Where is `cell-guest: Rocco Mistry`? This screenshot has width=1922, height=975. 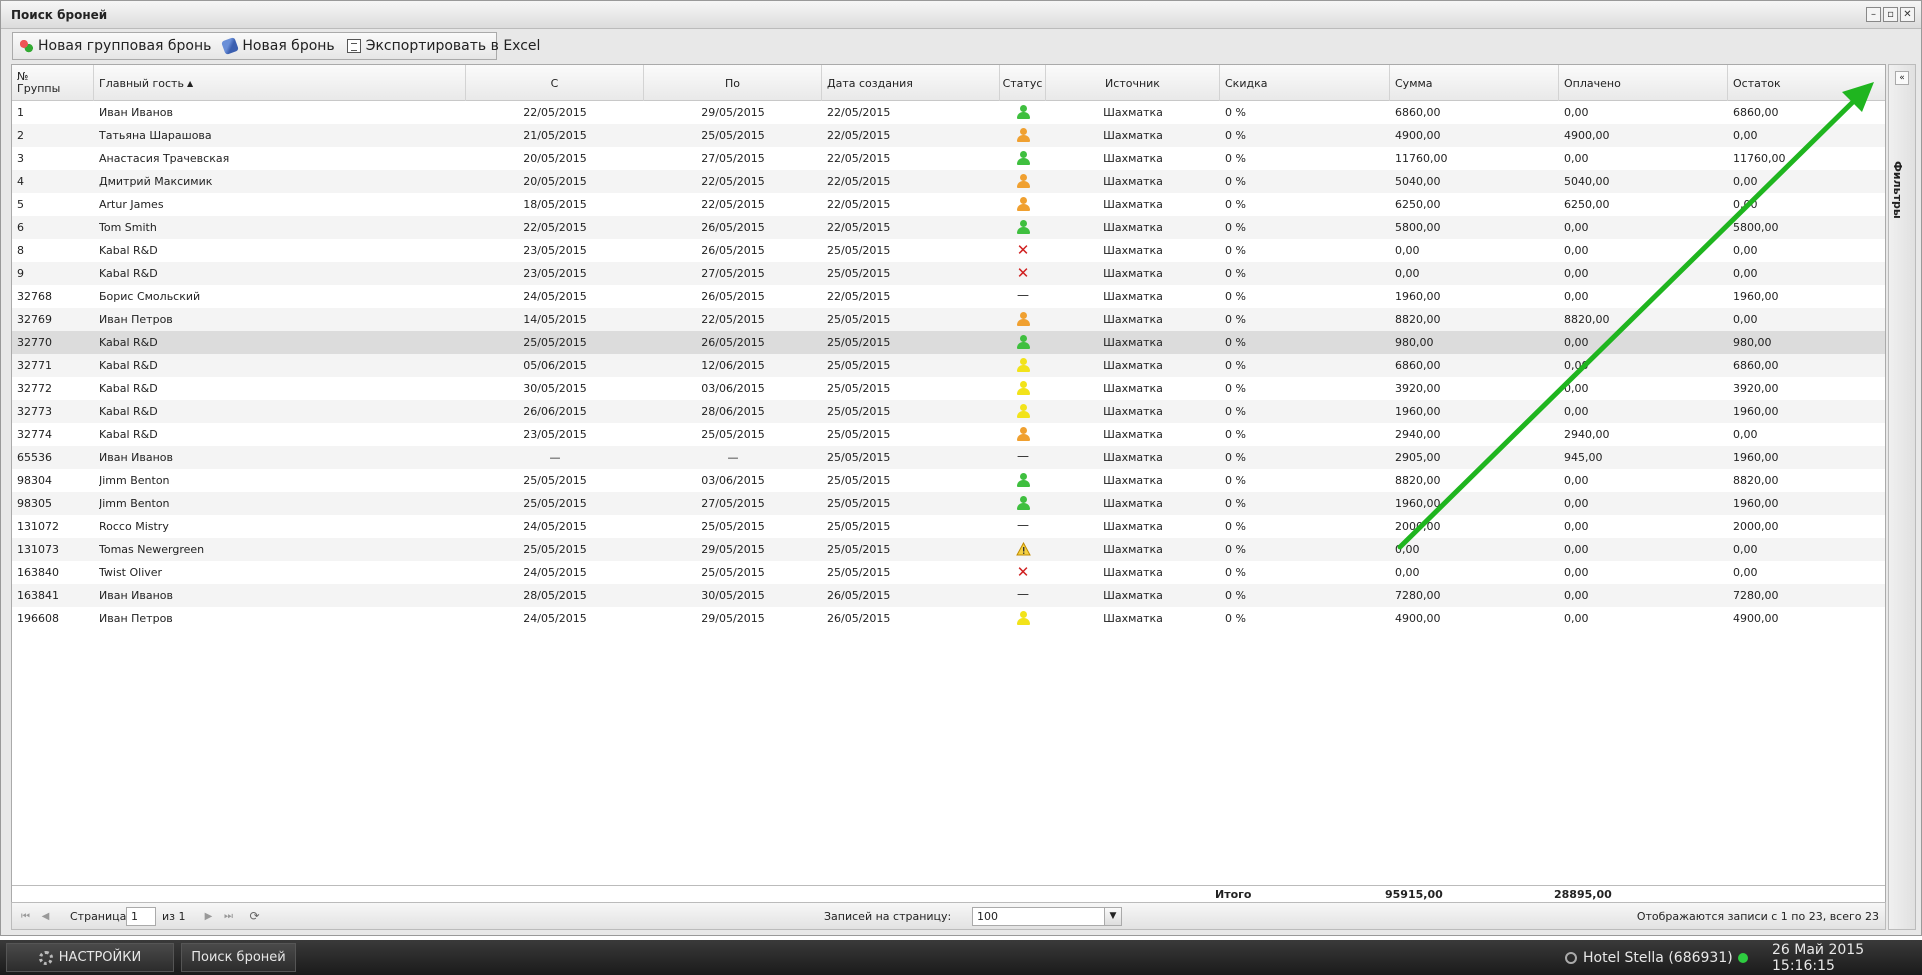 cell-guest: Rocco Mistry is located at coordinates (134, 526).